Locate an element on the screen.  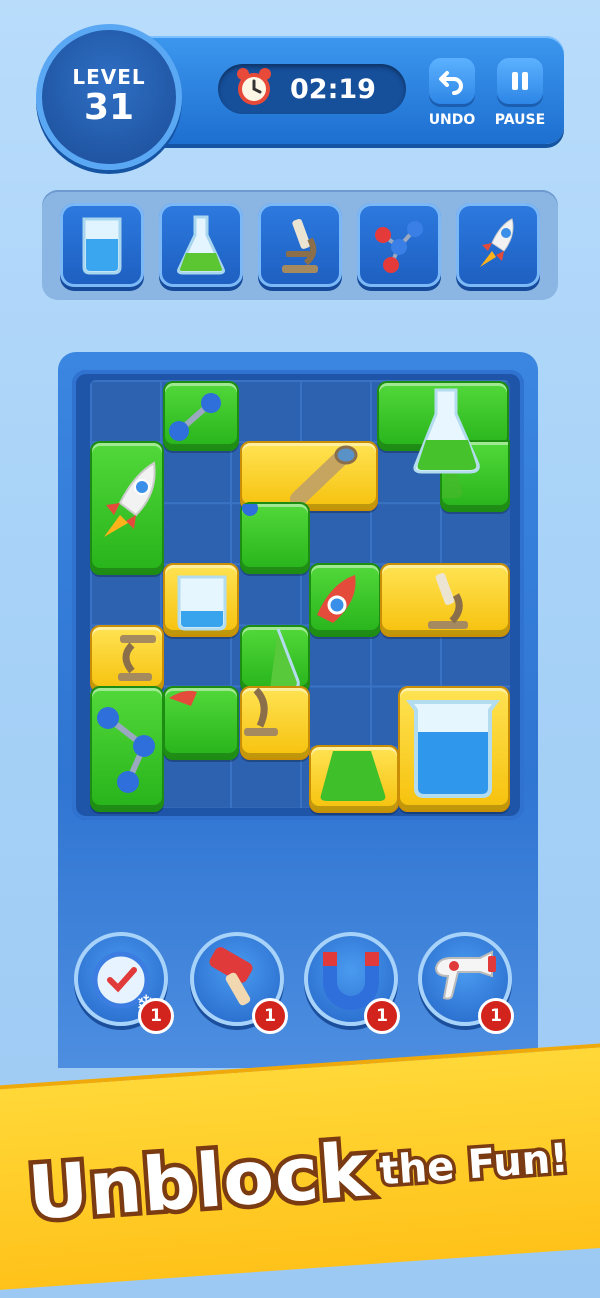
undo-arrow-icon is located at coordinates (451, 83).